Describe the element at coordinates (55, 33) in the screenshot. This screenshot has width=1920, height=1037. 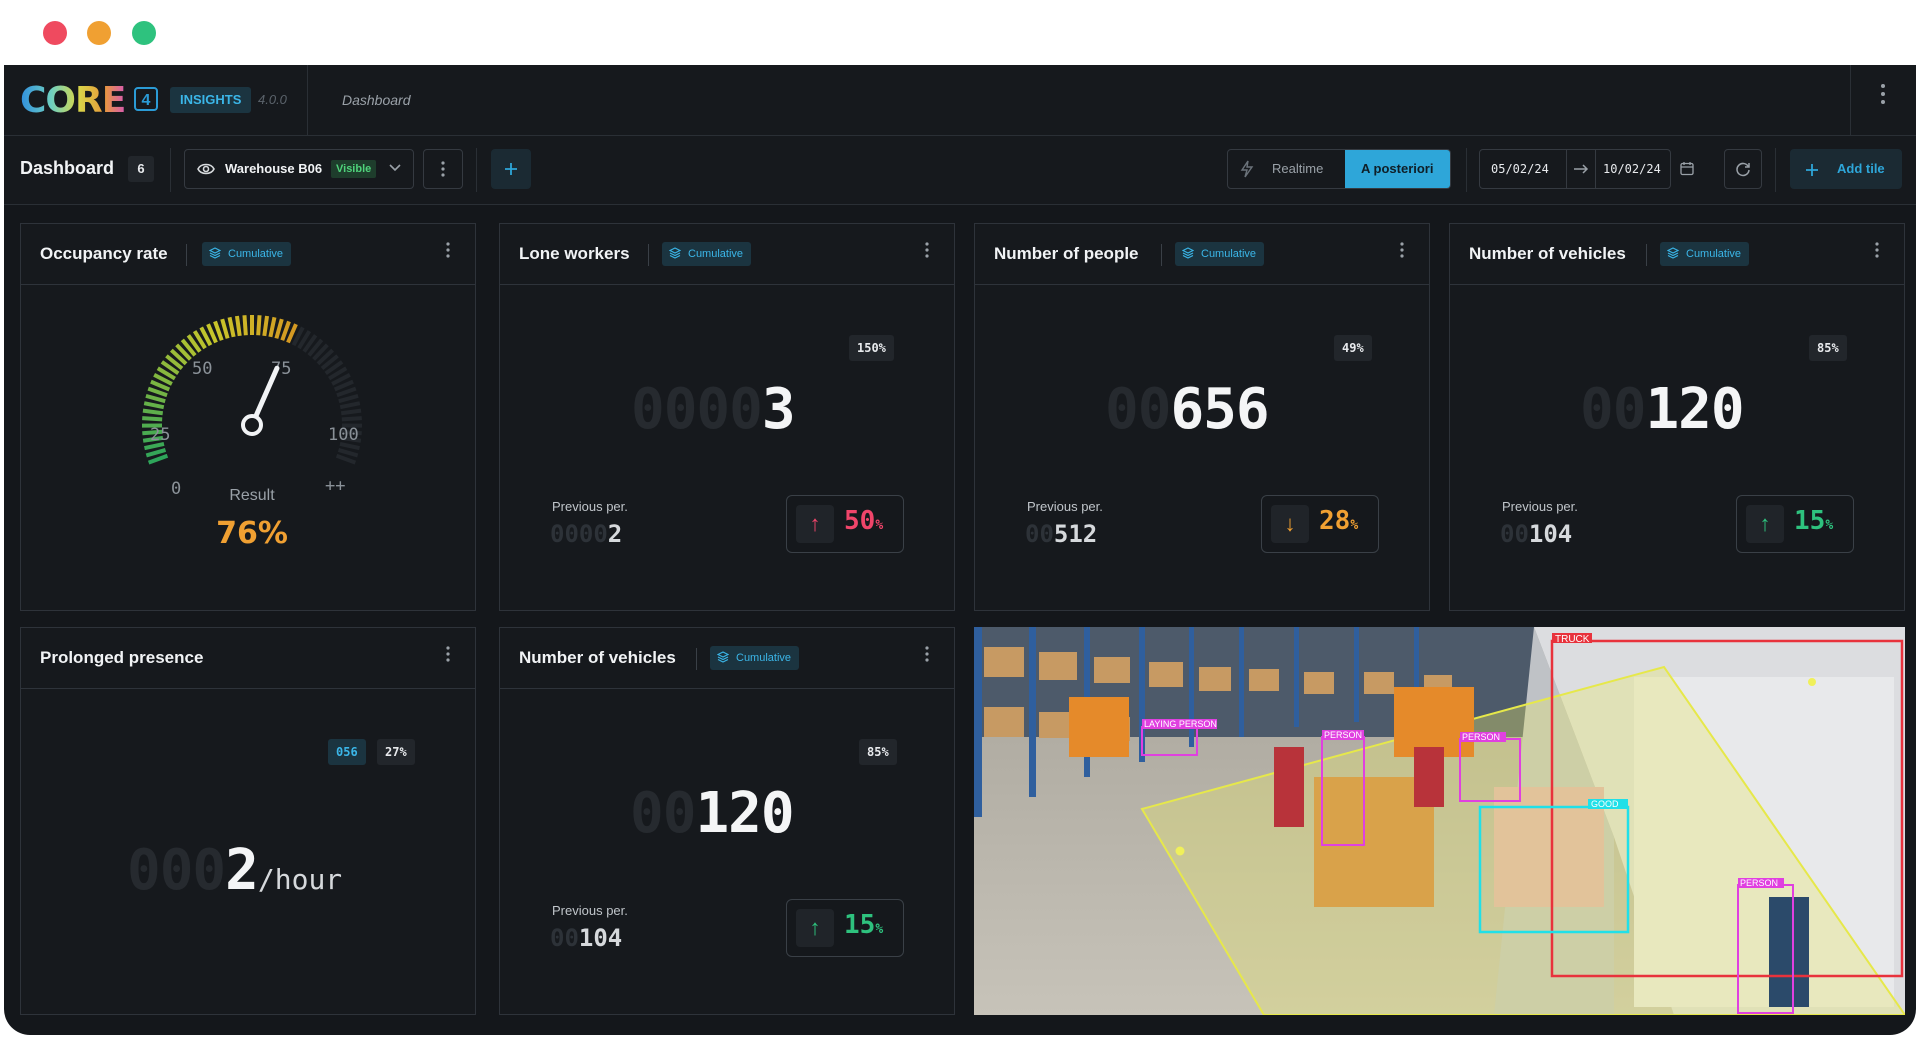
I see `close-dot` at that location.